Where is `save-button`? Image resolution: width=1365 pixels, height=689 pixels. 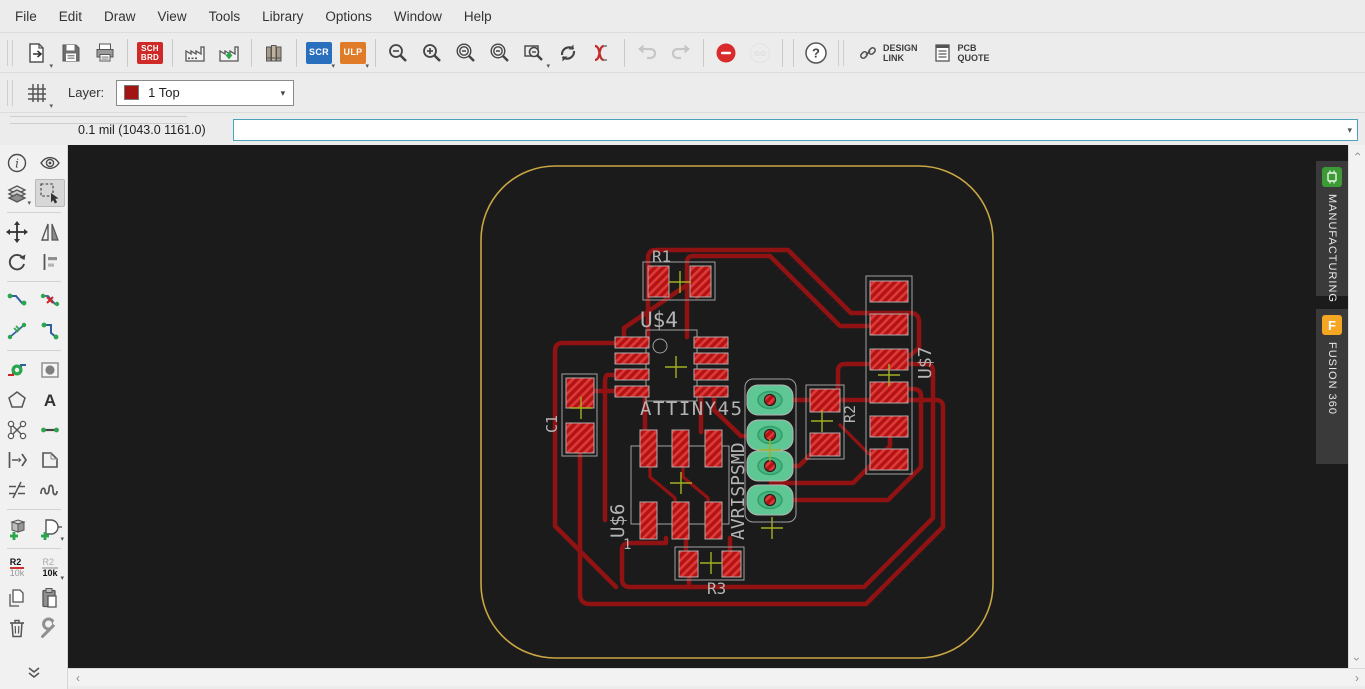
save-button is located at coordinates (71, 53).